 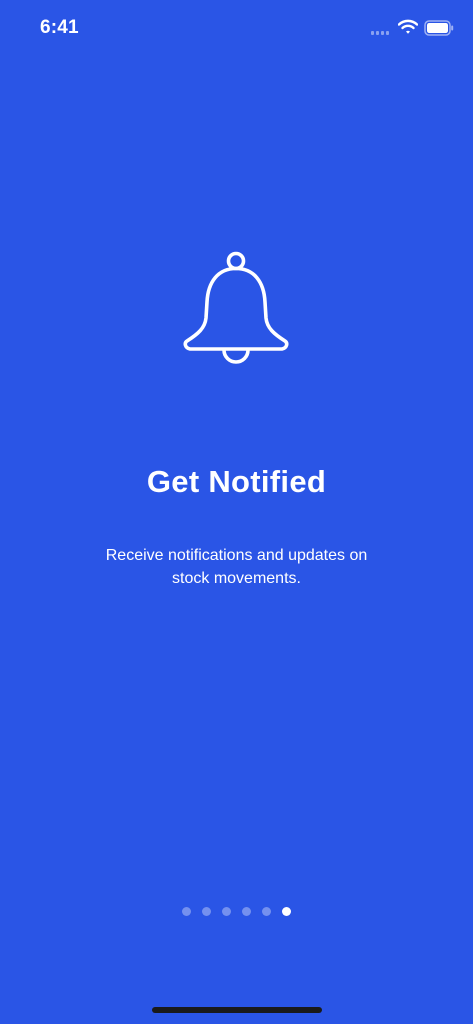 What do you see at coordinates (408, 26) in the screenshot?
I see `wifi-icon` at bounding box center [408, 26].